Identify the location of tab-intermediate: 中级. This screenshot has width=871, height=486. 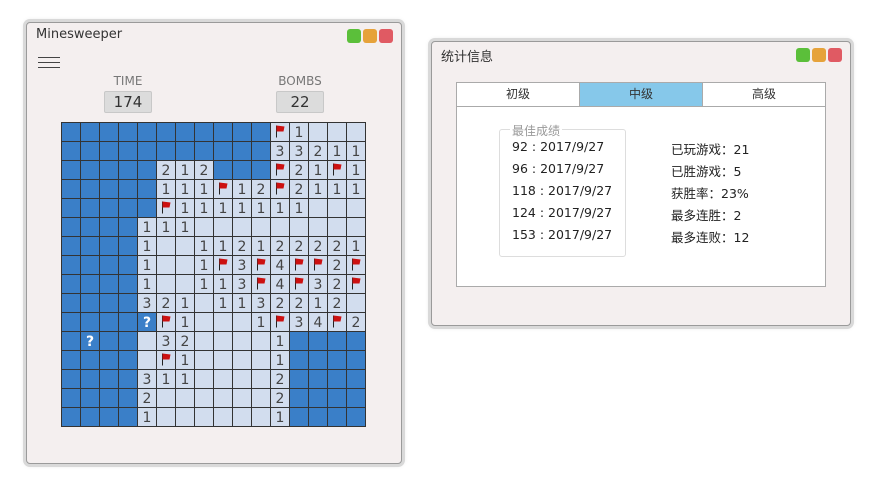
(641, 94).